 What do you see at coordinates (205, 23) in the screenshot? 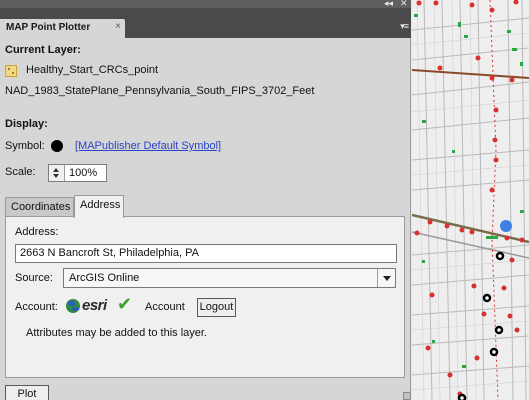
I see `panel-tab-bar: MAP Point Plotter × ▾≡` at bounding box center [205, 23].